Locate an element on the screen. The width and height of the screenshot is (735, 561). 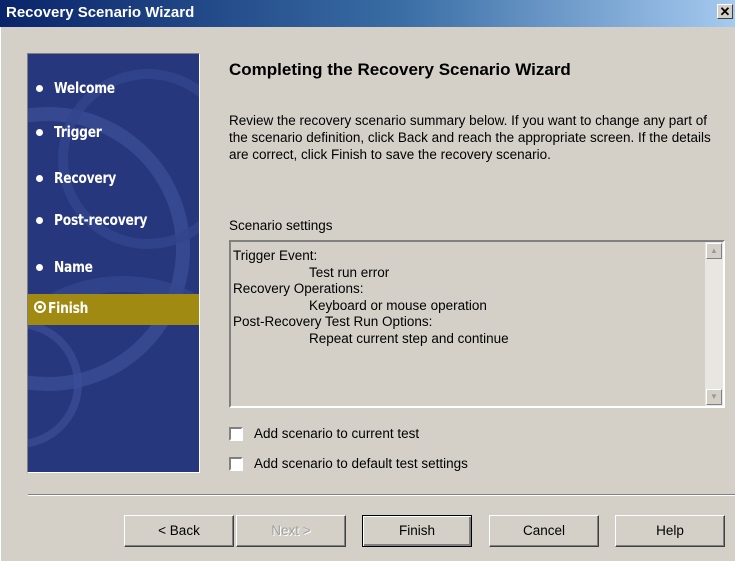
title-bar: Recovery Scenario Wizard ✕ is located at coordinates (367, 13).